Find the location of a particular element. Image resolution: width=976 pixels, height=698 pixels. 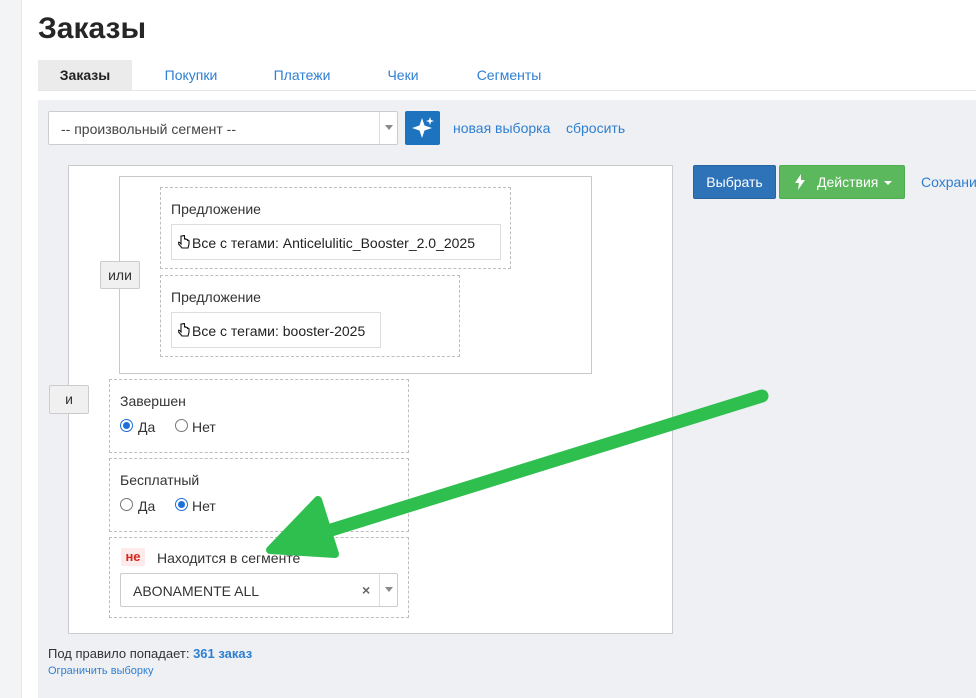

offer-2-value-box: Все с тегами: booster-2025 is located at coordinates (276, 330).